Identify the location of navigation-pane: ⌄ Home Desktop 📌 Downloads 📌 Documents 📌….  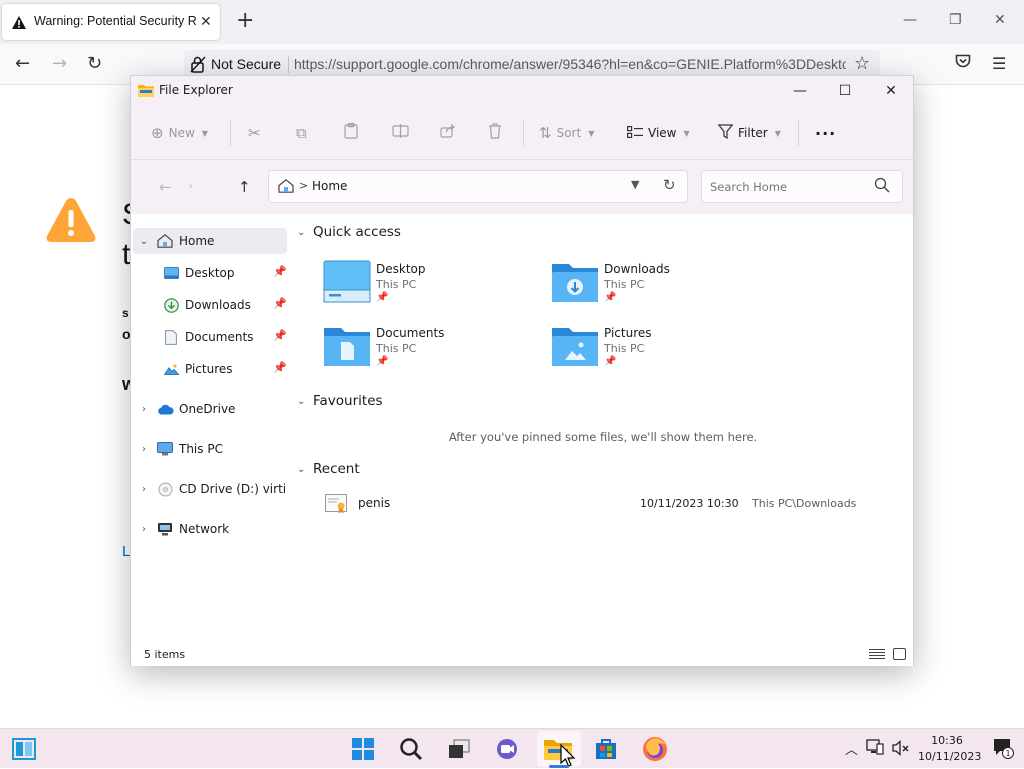
(212, 429).